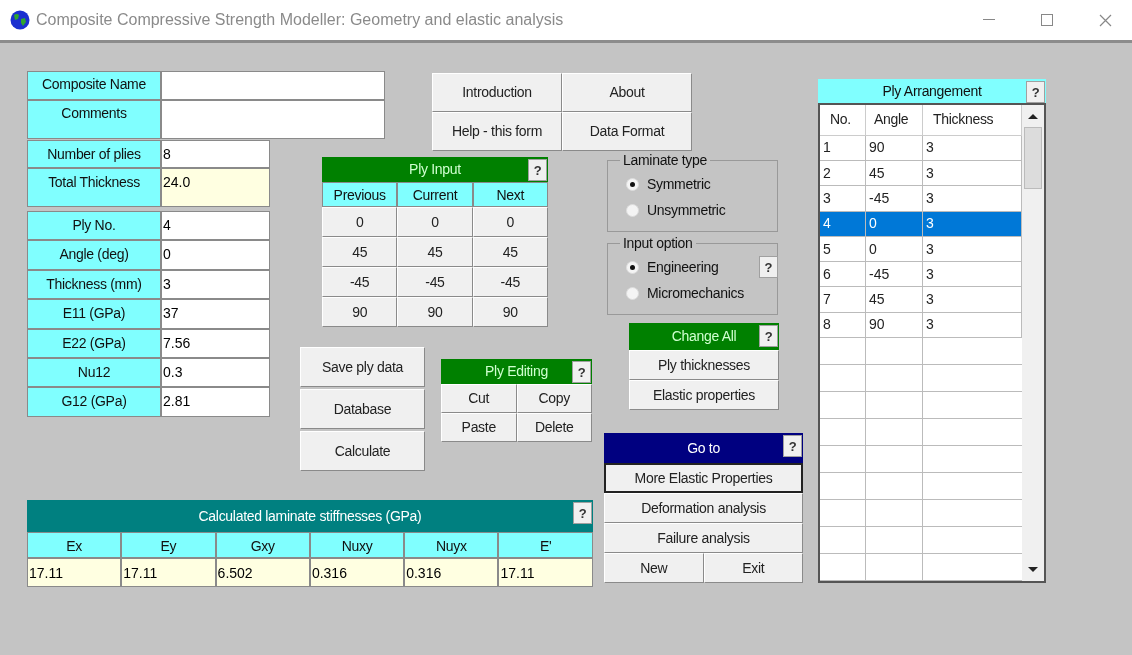 This screenshot has height=655, width=1132. What do you see at coordinates (20, 20) in the screenshot?
I see `globe-icon` at bounding box center [20, 20].